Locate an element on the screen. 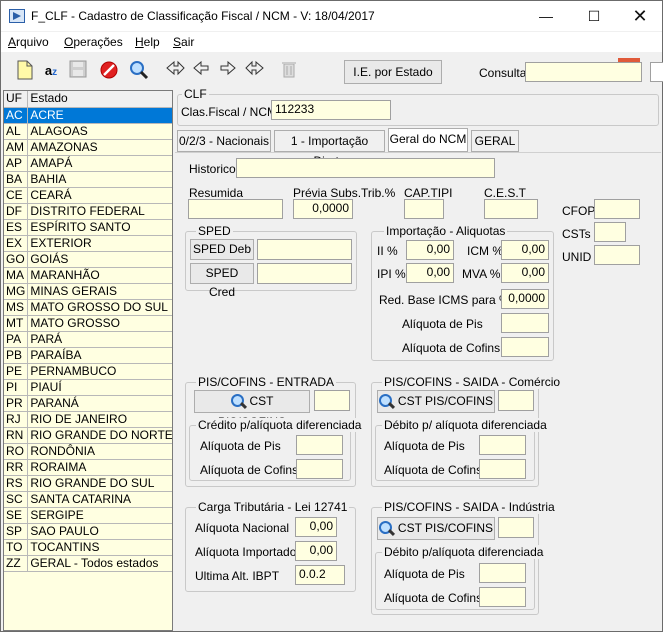 The height and width of the screenshot is (632, 663). menu-operacoes: Operações is located at coordinates (93, 42).